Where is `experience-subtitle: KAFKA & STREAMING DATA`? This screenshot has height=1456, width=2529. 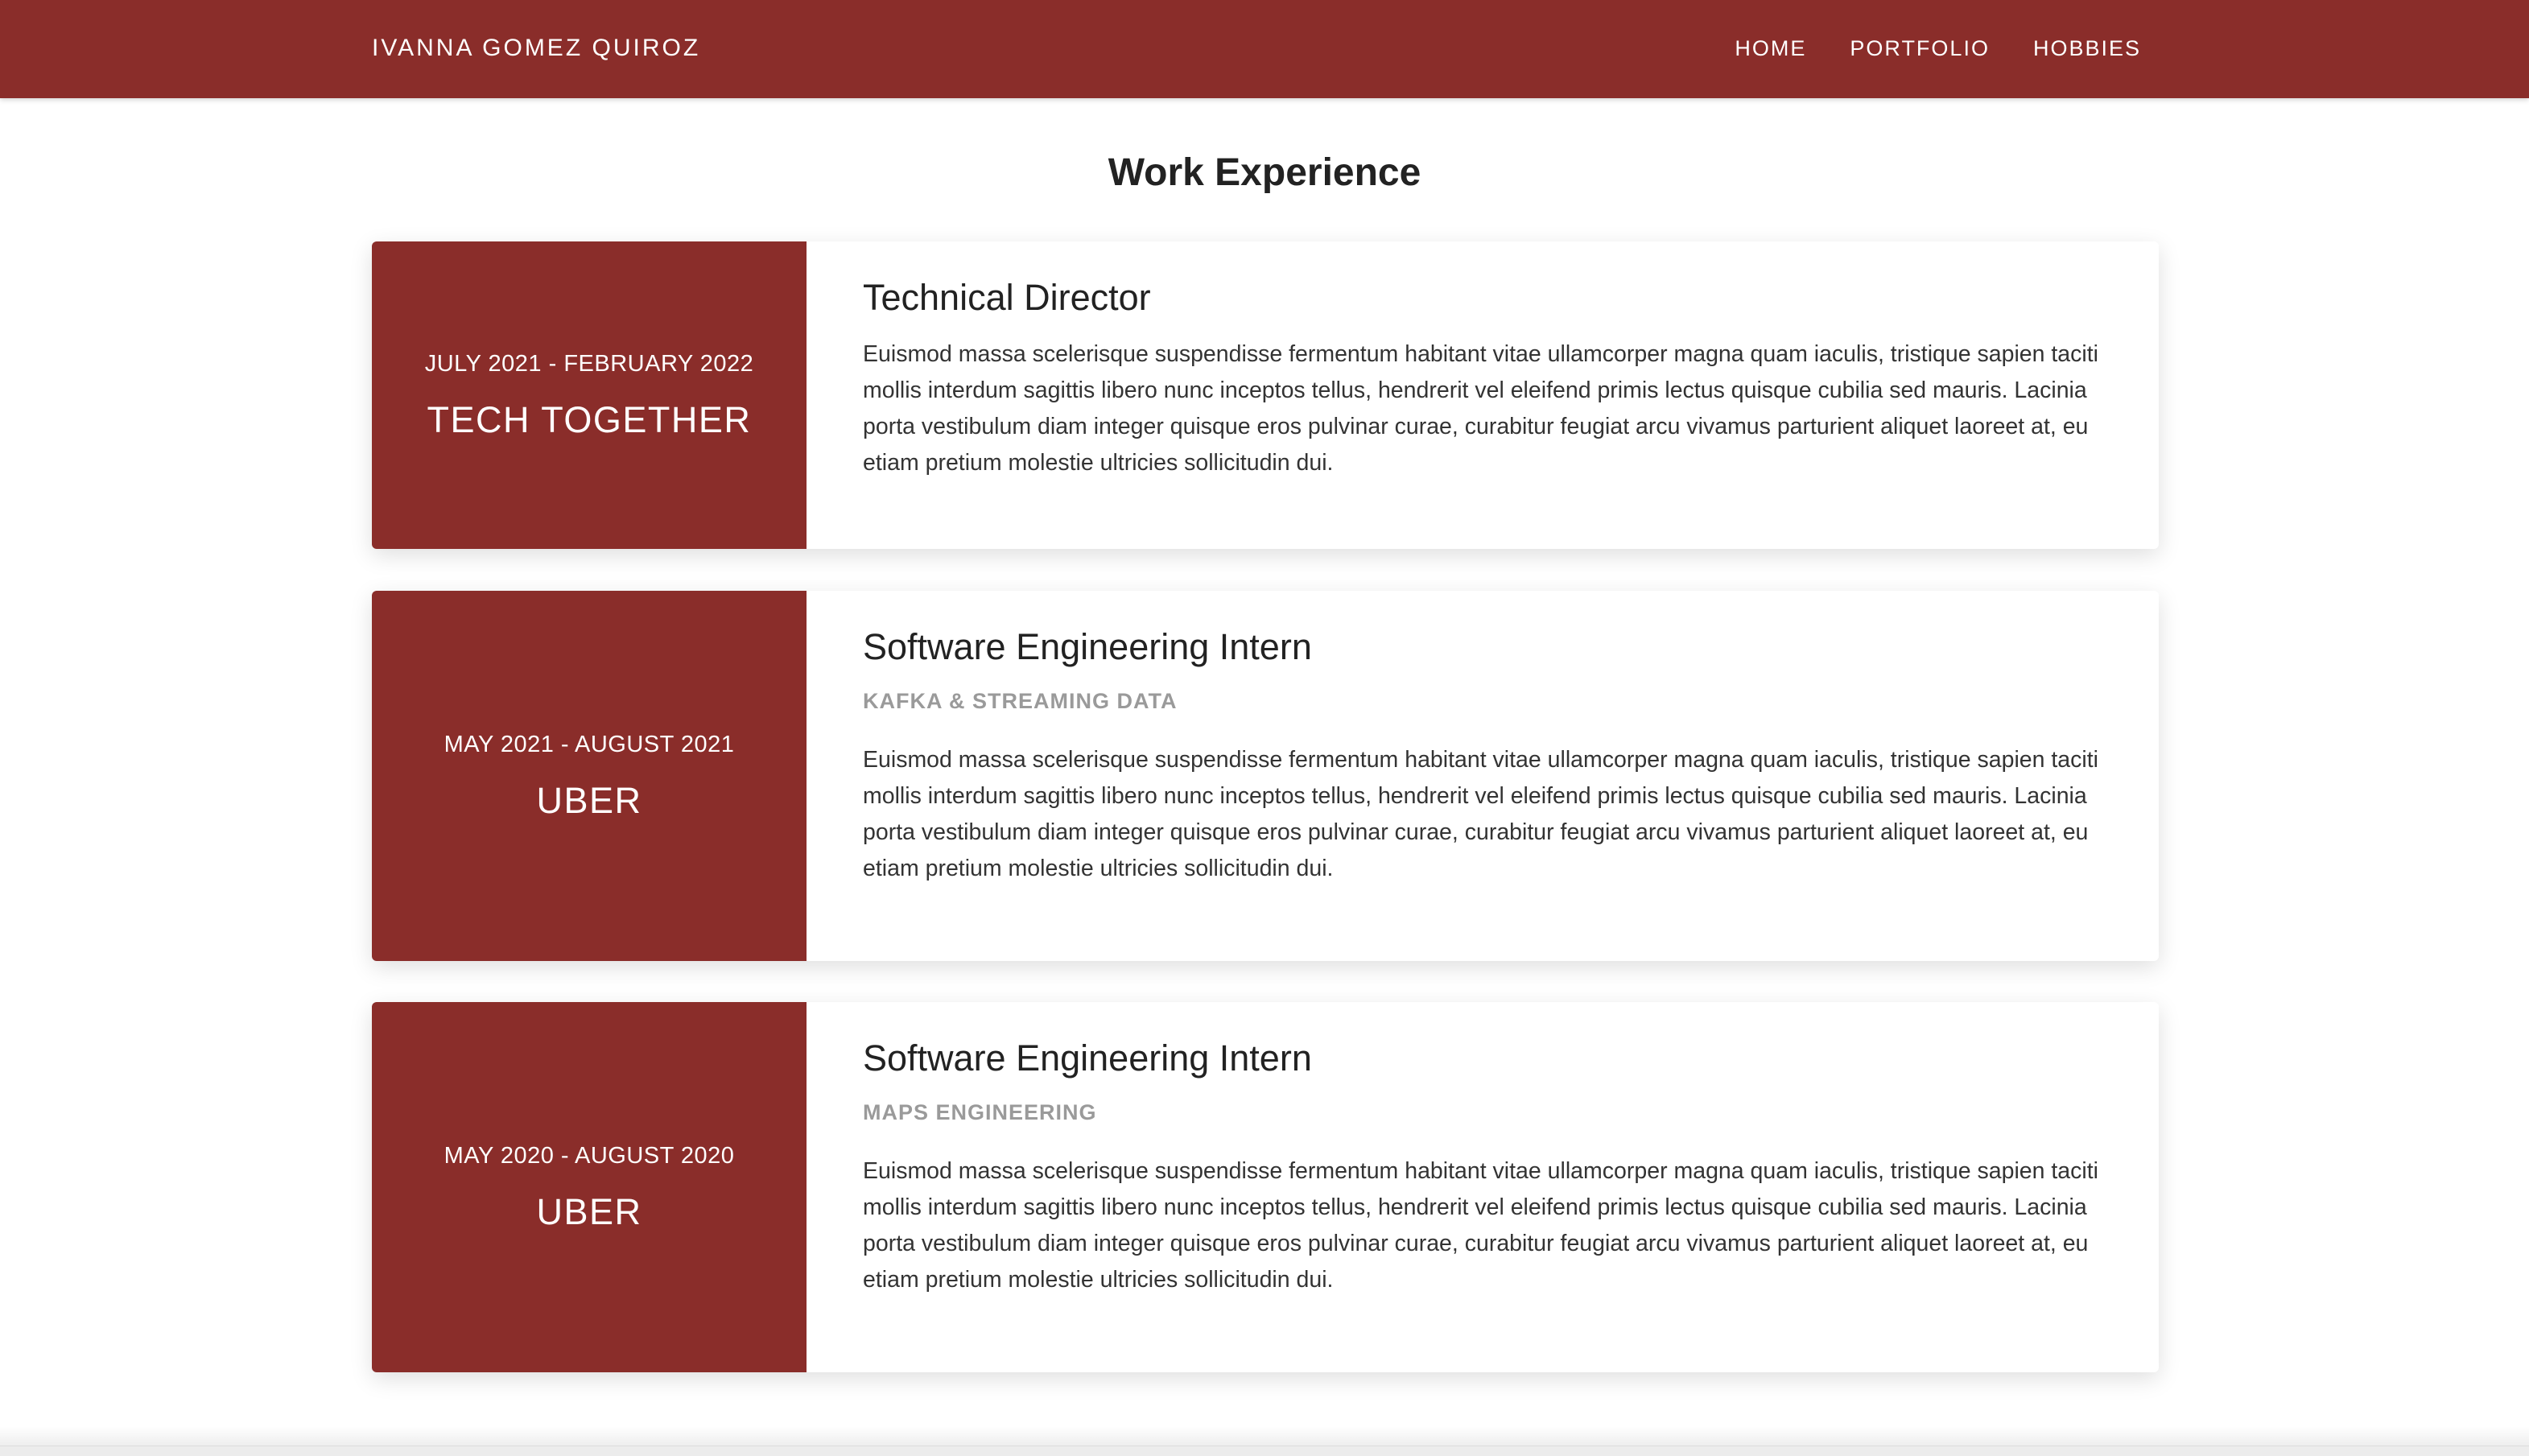 experience-subtitle: KAFKA & STREAMING DATA is located at coordinates (1020, 701).